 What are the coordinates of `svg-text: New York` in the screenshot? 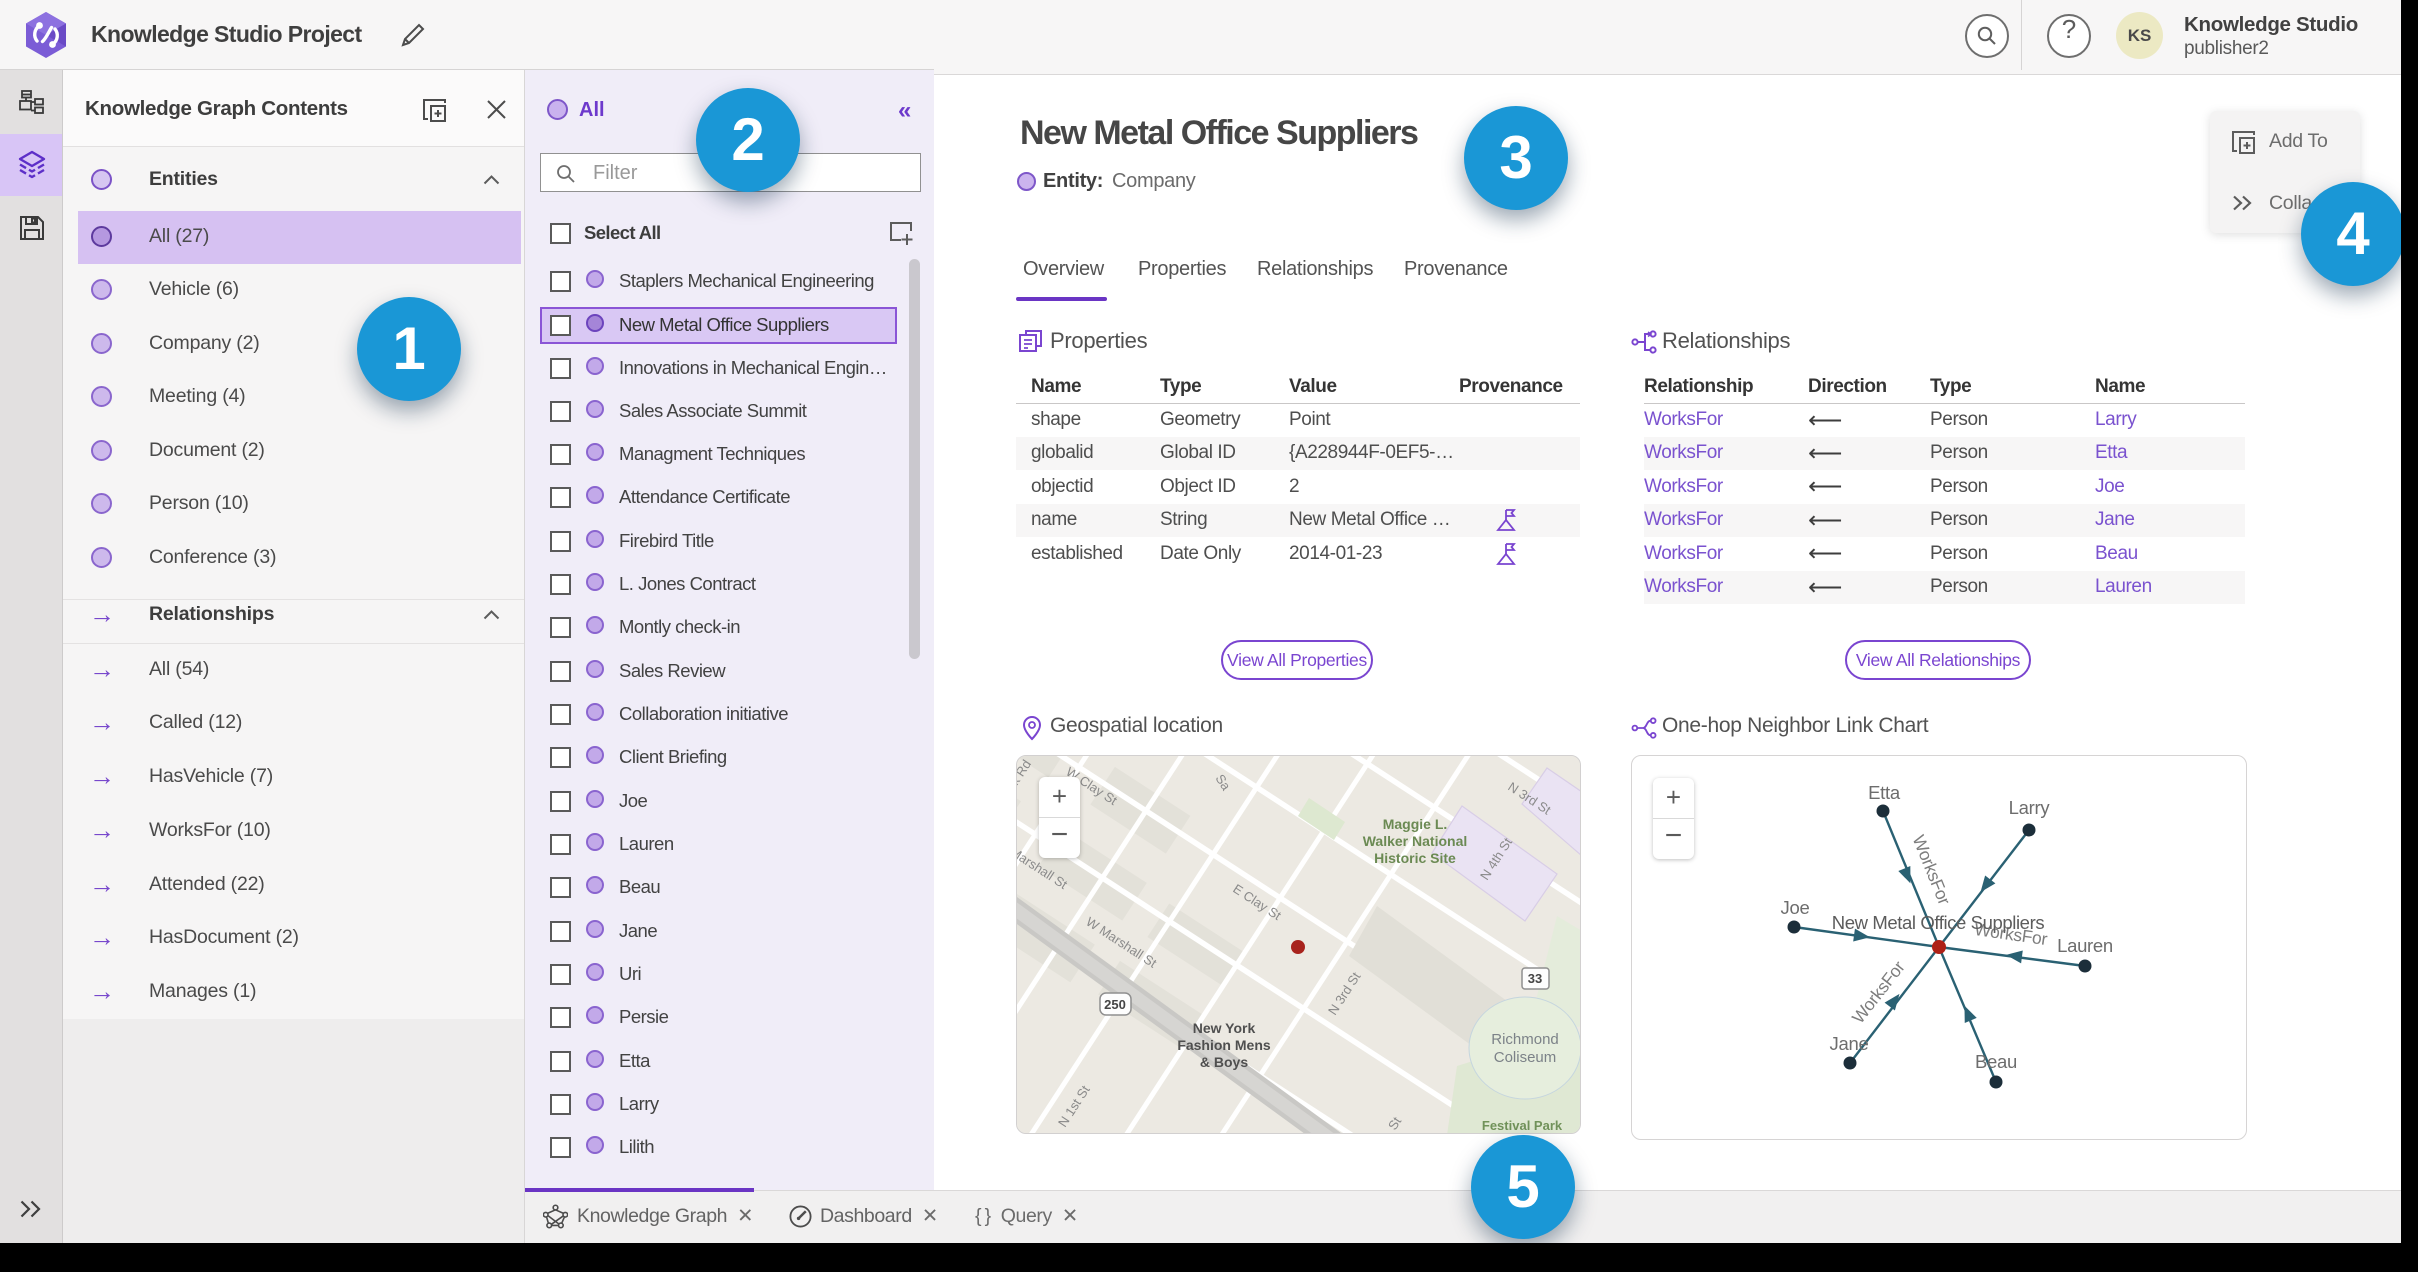 It's located at (1224, 1028).